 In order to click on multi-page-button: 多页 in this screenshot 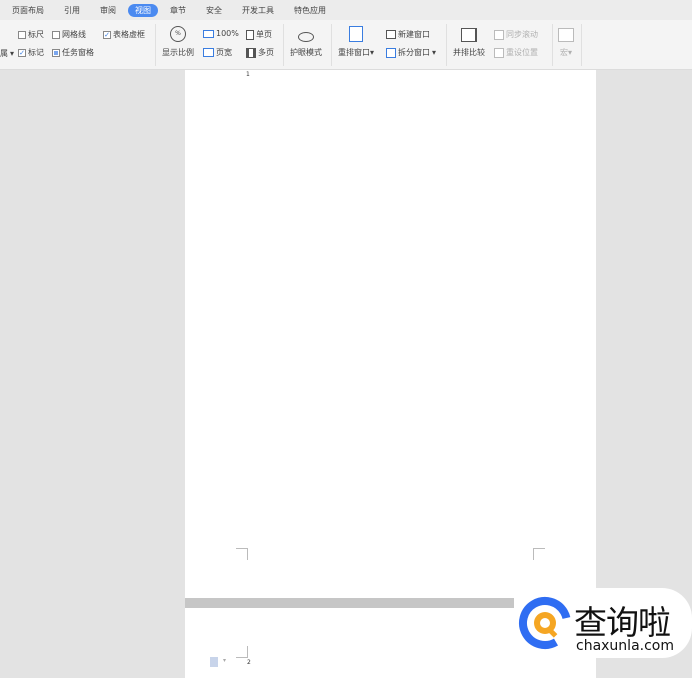, I will do `click(260, 52)`.